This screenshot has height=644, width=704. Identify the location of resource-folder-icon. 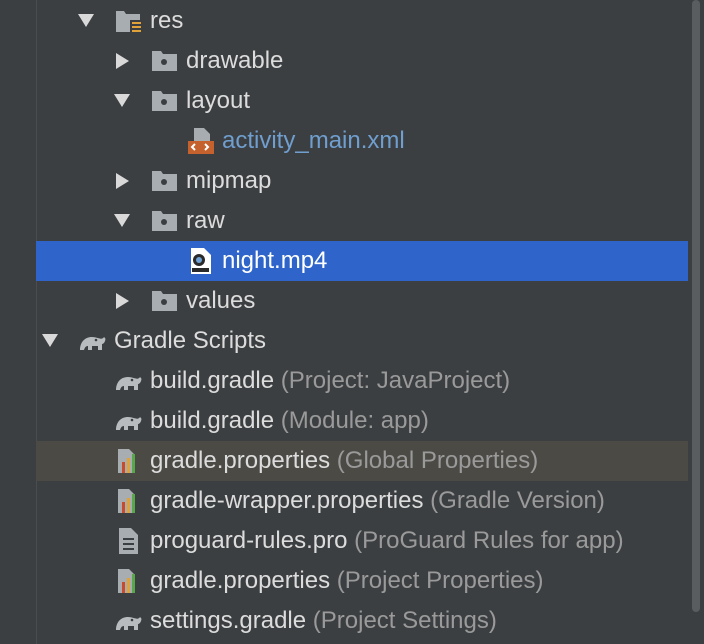
(129, 21).